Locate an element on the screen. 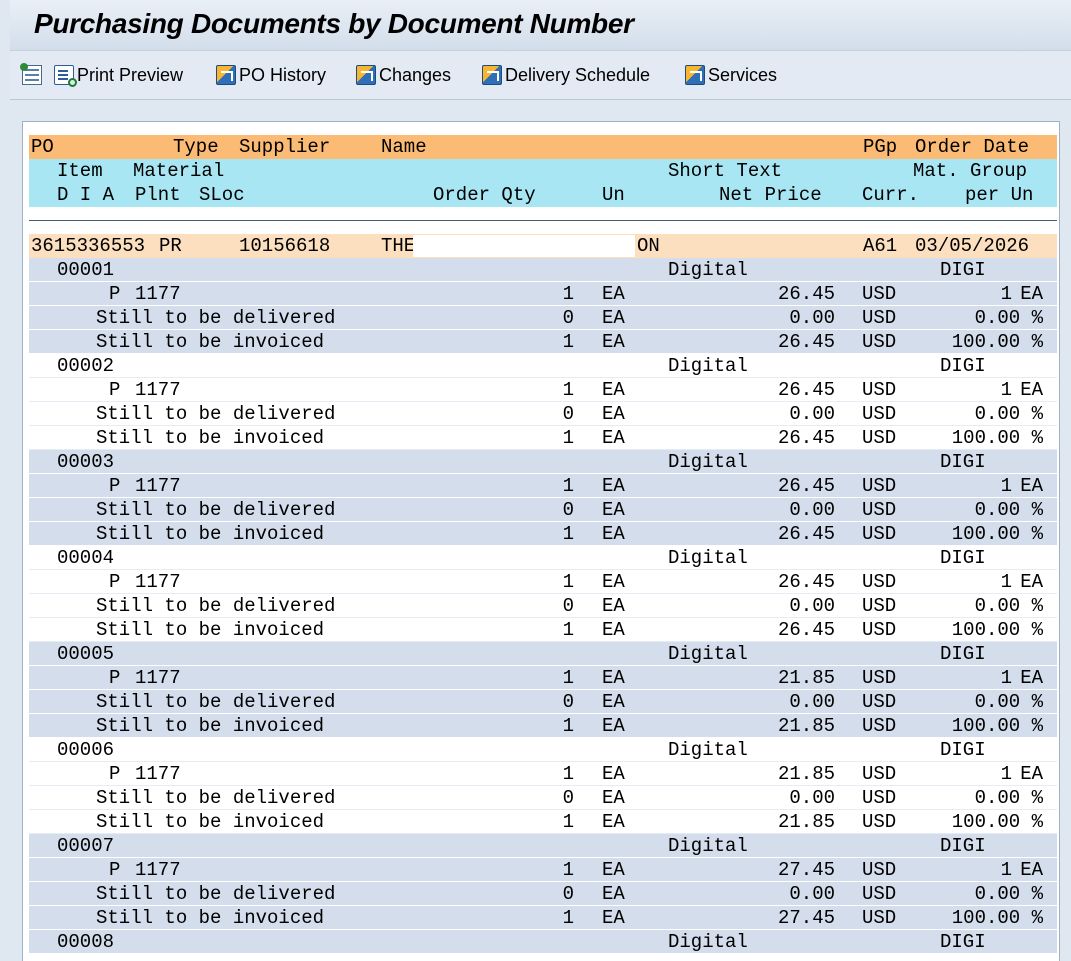 This screenshot has width=1071, height=961. order-qty: 1 is located at coordinates (568, 486).